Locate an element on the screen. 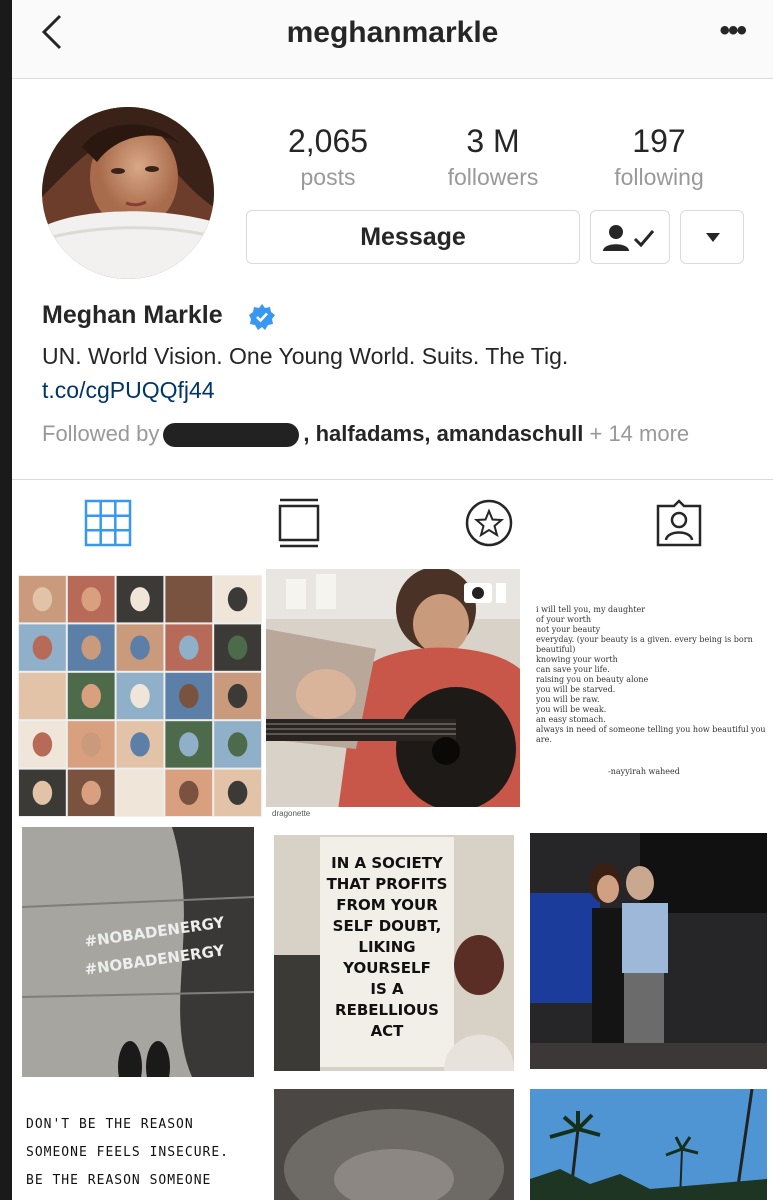 The width and height of the screenshot is (773, 1200). followers-count-value: 3 M is located at coordinates (493, 141).